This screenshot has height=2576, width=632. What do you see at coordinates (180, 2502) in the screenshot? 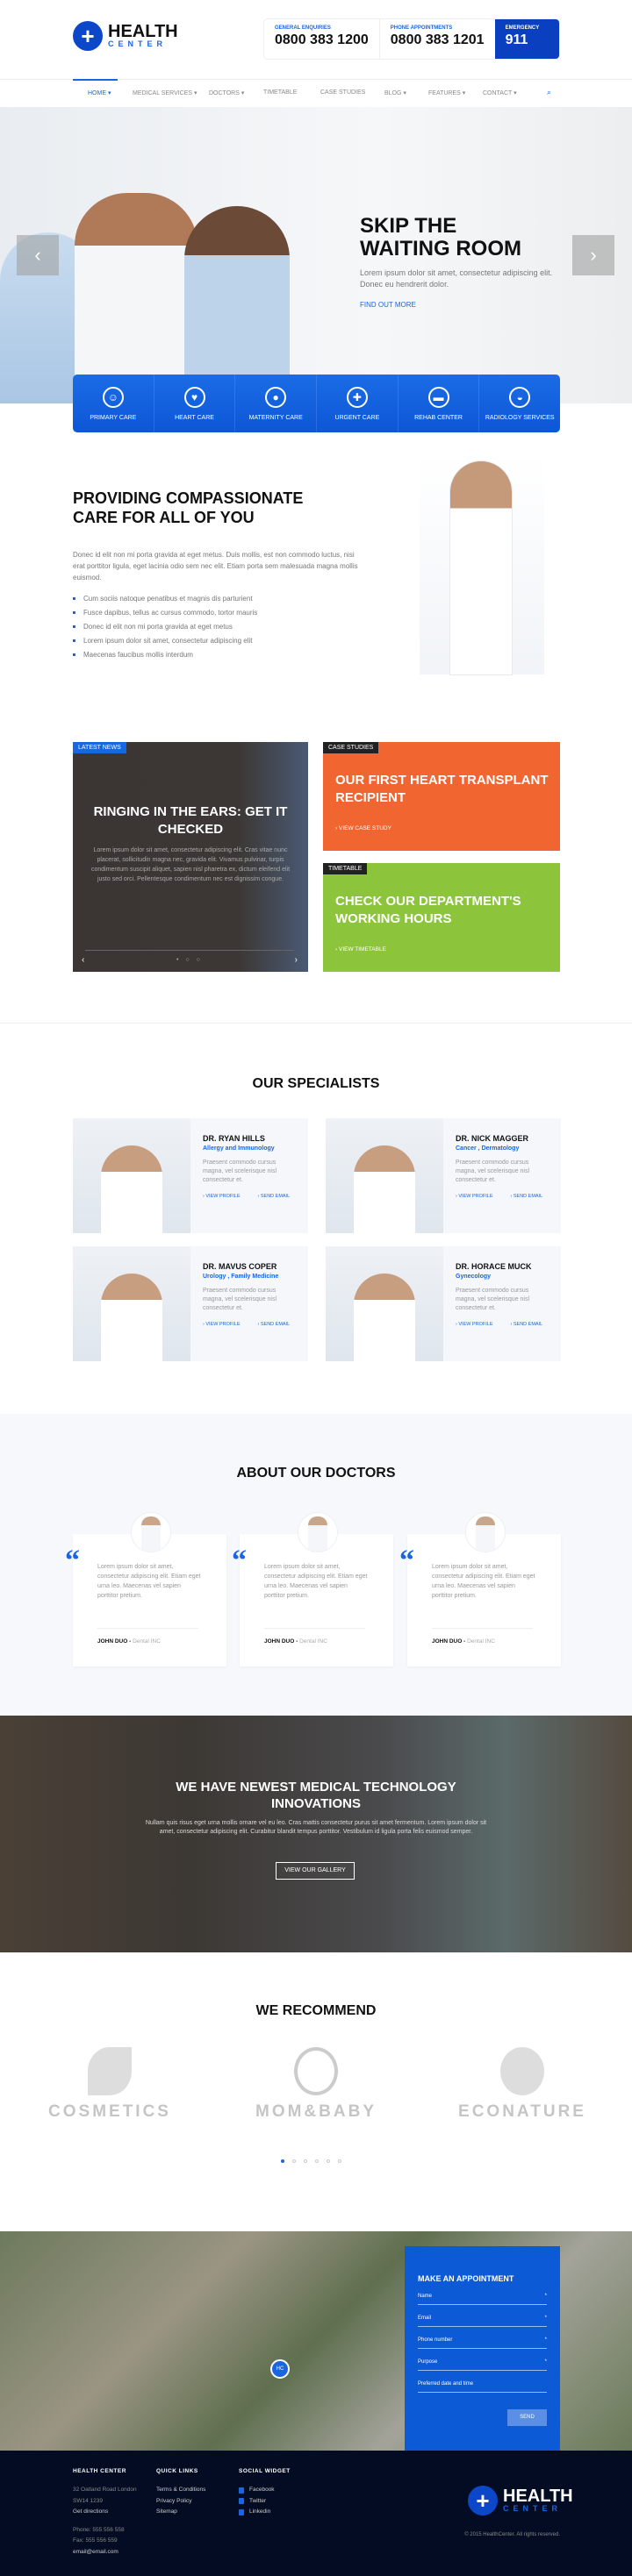
I see `privacy-link: Privacy Policy` at bounding box center [180, 2502].